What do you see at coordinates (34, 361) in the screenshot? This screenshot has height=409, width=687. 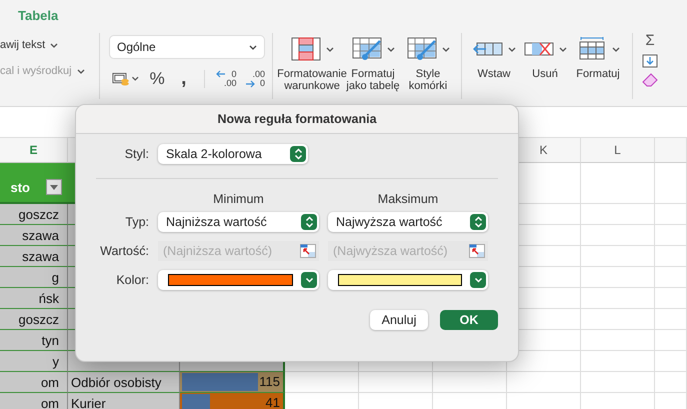 I see `table-cell: y` at bounding box center [34, 361].